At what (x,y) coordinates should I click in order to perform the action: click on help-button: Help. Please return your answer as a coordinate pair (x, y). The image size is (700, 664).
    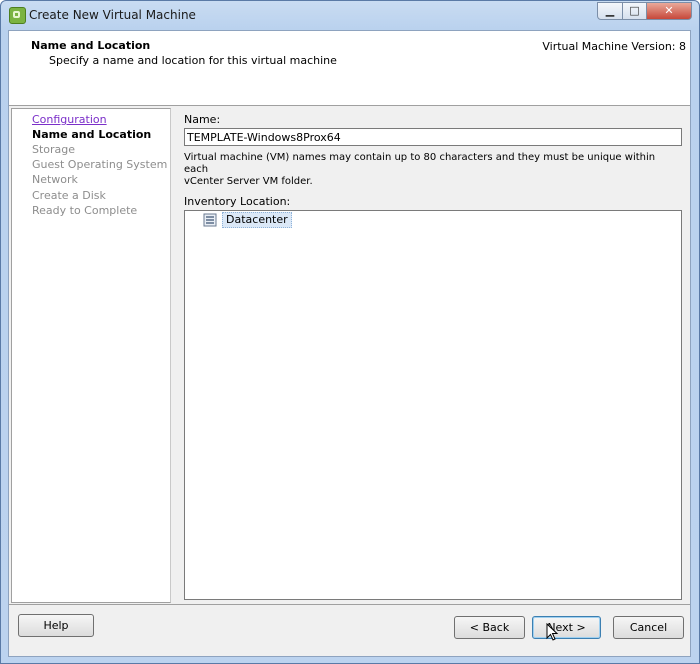
    Looking at the image, I should click on (56, 625).